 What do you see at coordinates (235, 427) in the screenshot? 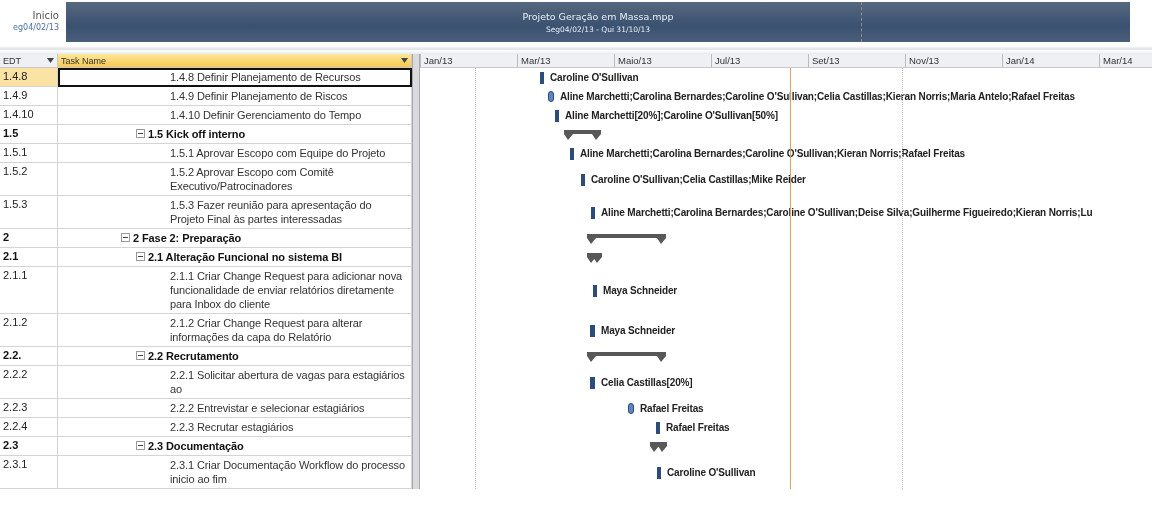
I see `task-name-cell: 2.2.3 Recrutar estagiários` at bounding box center [235, 427].